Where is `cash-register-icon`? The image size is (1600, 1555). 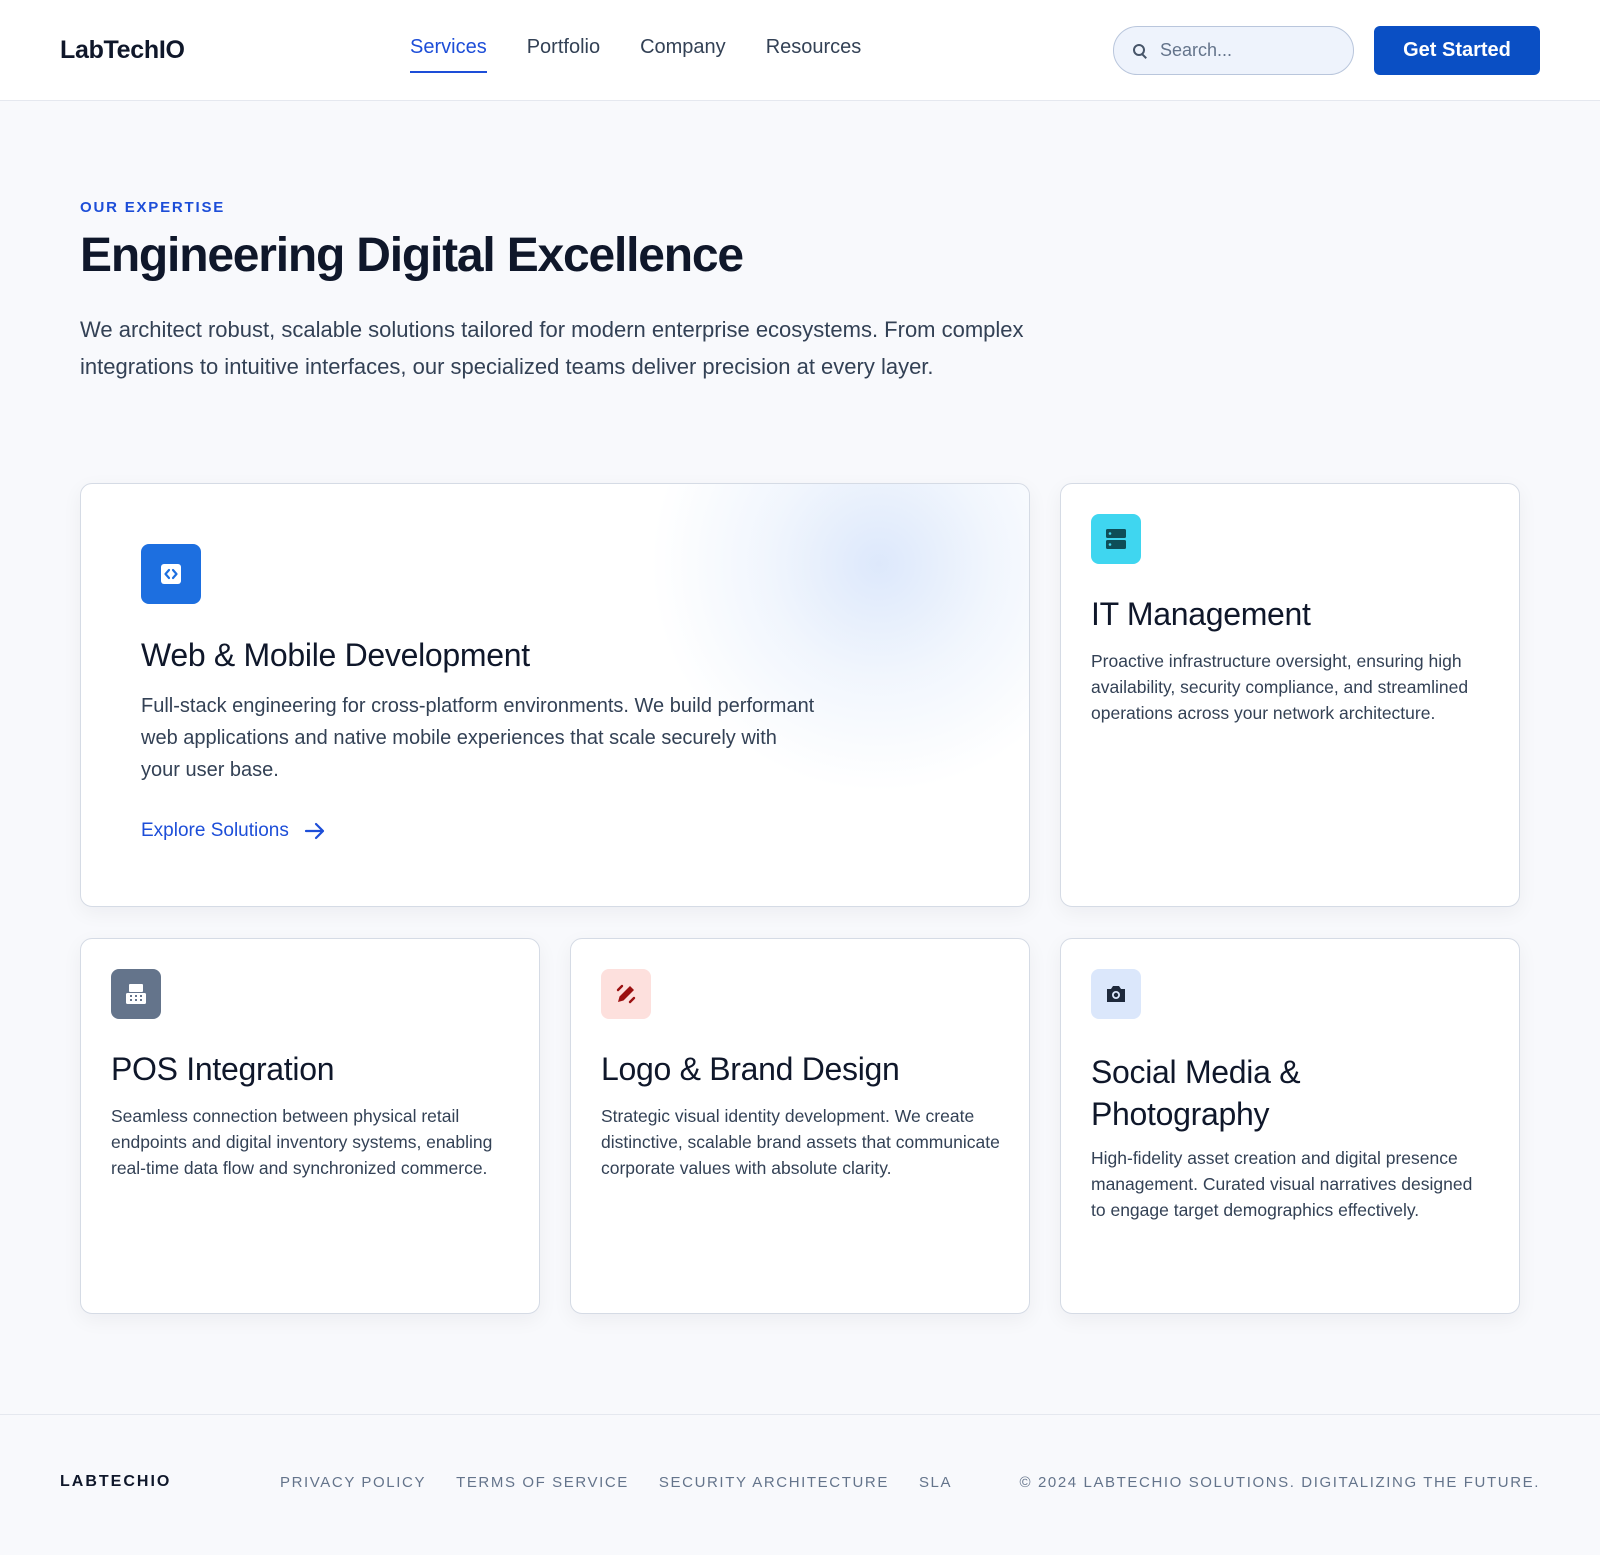 cash-register-icon is located at coordinates (136, 994).